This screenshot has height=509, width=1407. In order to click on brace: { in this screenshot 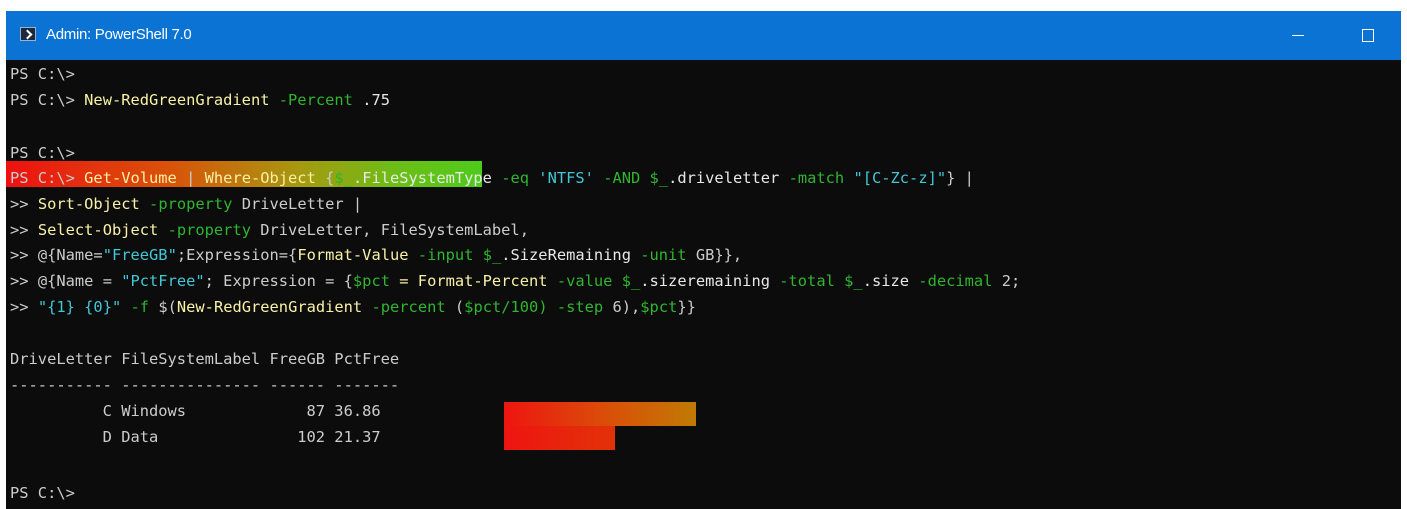, I will do `click(325, 178)`.